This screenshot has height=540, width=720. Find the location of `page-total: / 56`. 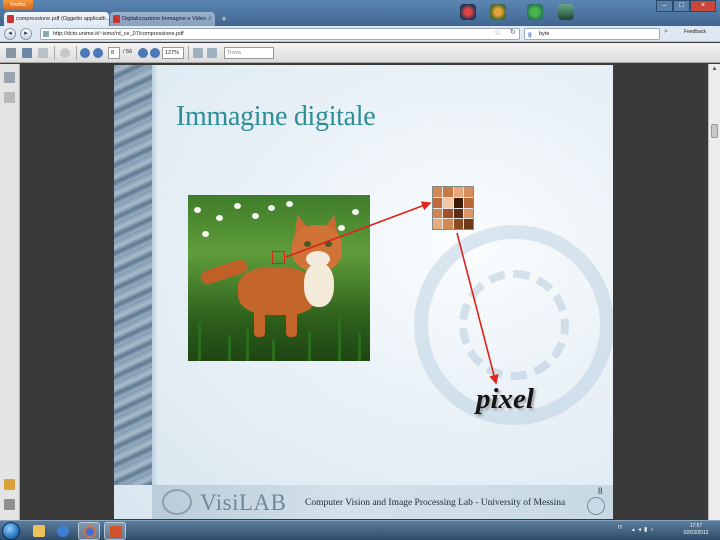

page-total: / 56 is located at coordinates (128, 52).